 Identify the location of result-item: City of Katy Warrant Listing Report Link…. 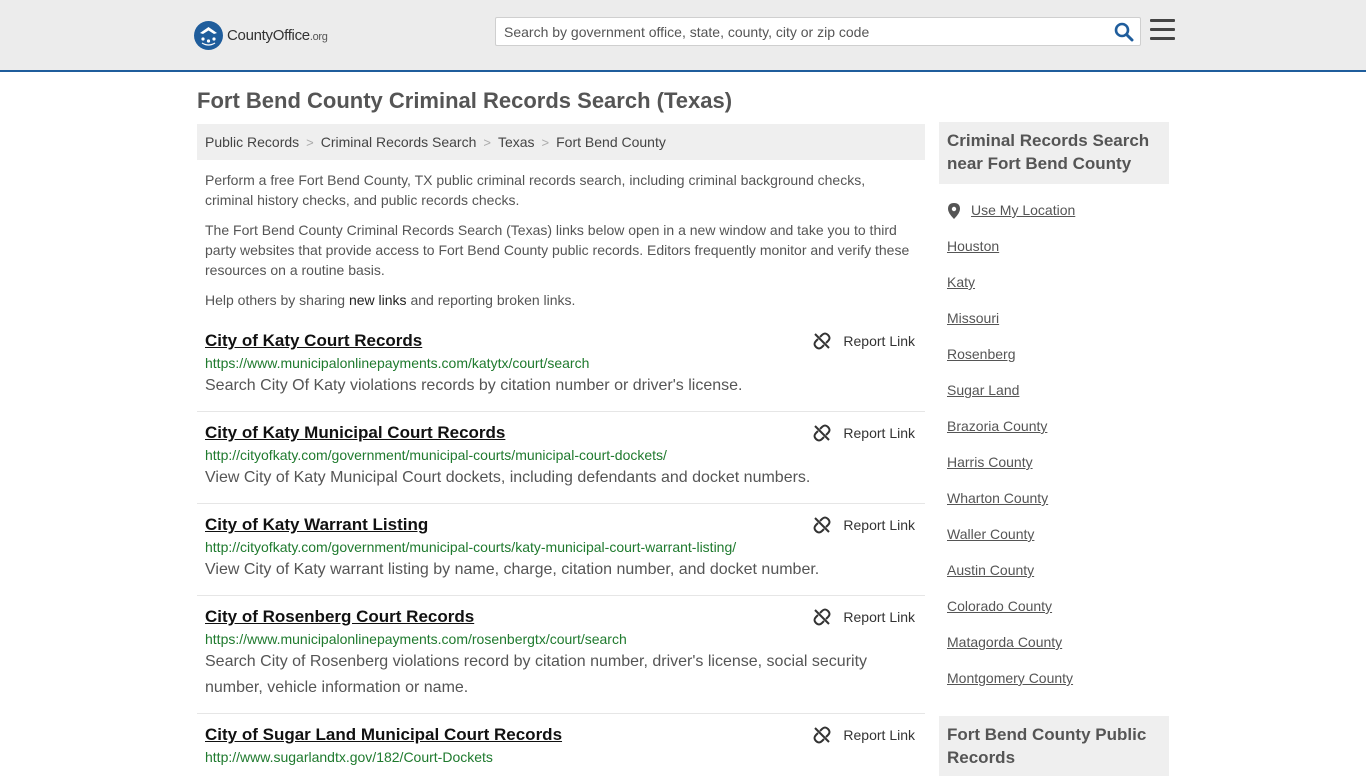
(561, 550).